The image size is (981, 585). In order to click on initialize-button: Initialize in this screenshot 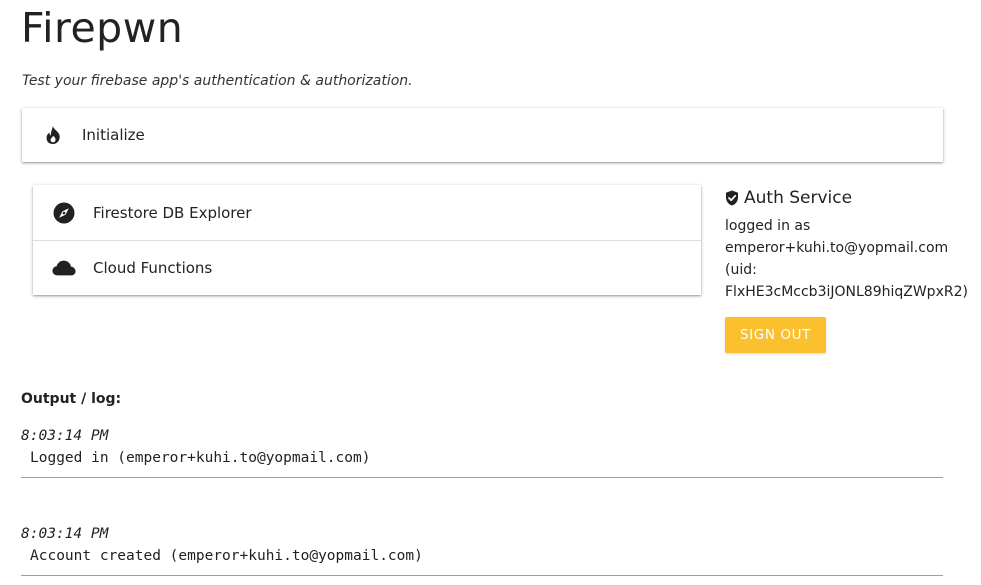, I will do `click(482, 135)`.